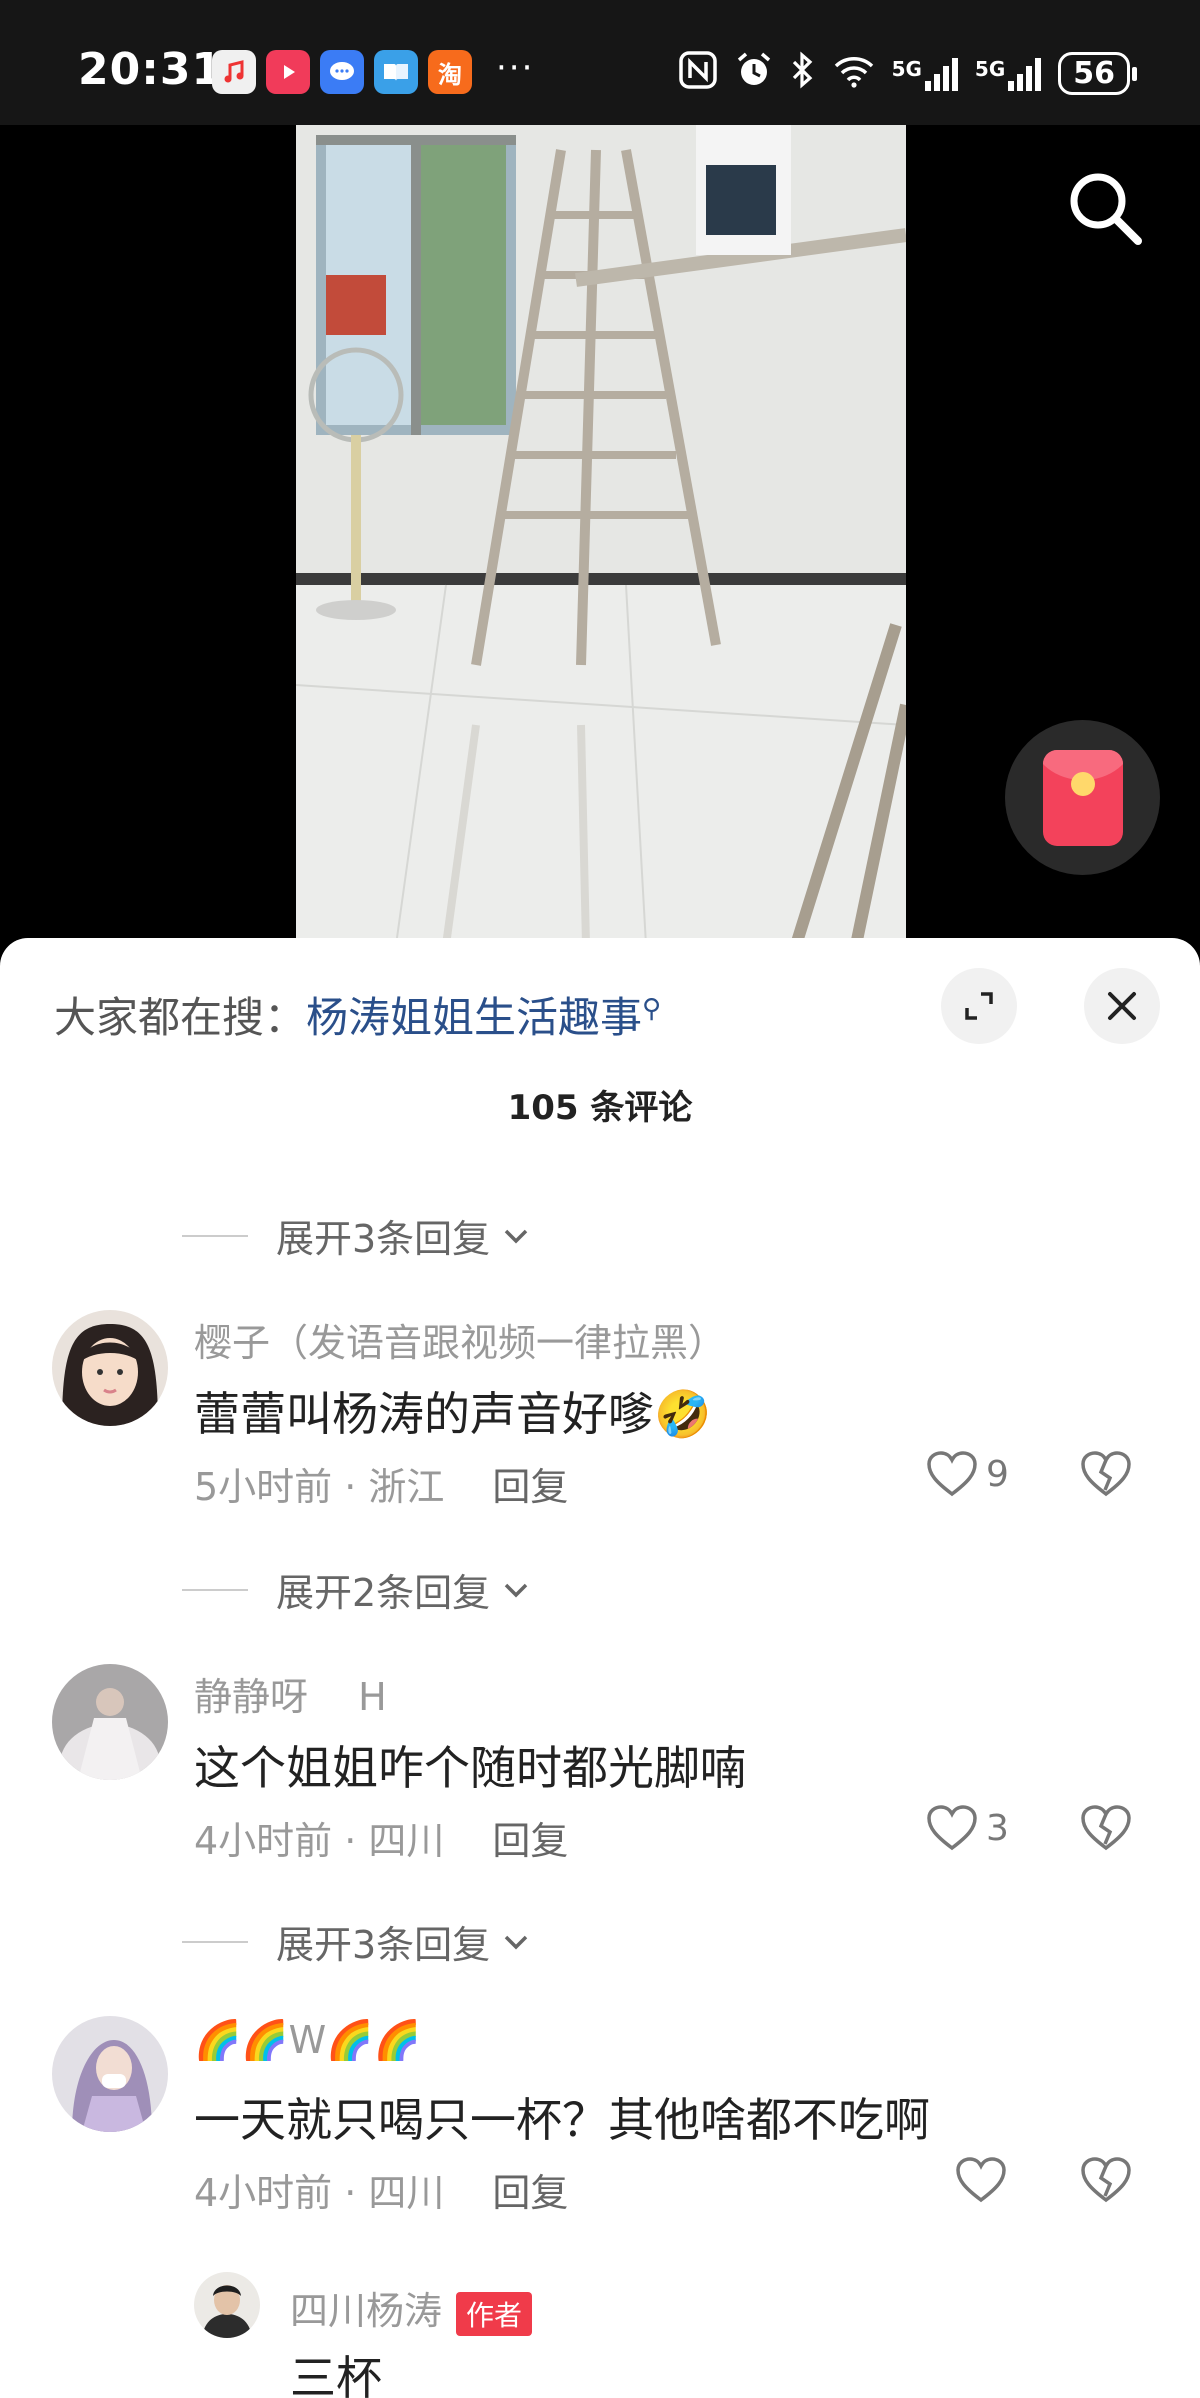 The image size is (1200, 2398). I want to click on close-button, so click(1122, 1006).